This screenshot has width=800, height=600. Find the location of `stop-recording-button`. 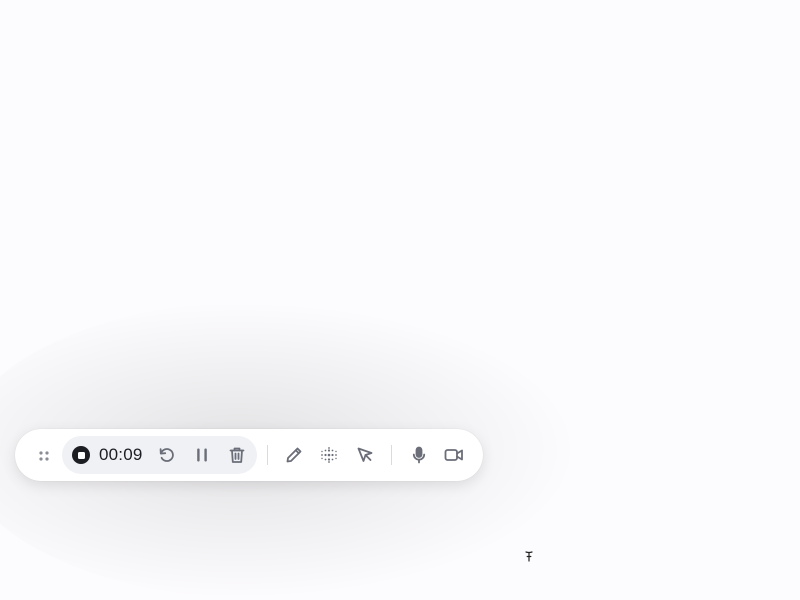

stop-recording-button is located at coordinates (81, 455).